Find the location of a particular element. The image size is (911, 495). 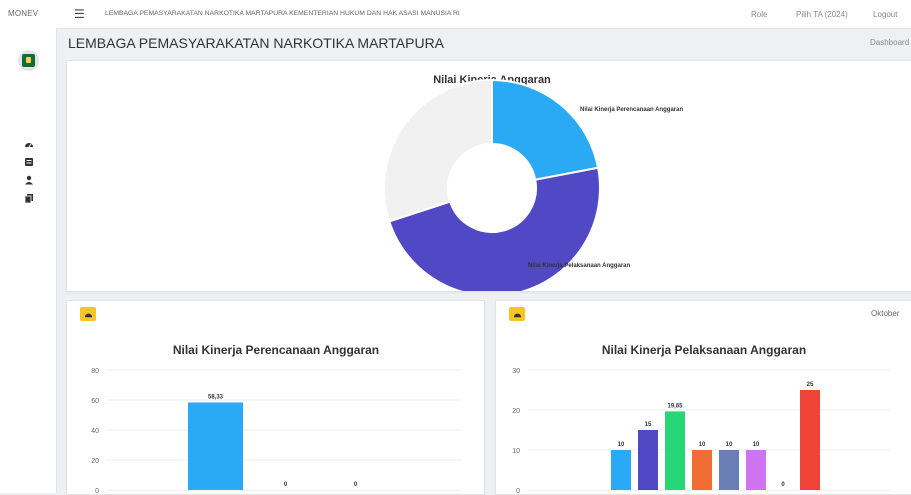

menu-toggle-icon: ☰ is located at coordinates (79, 14).